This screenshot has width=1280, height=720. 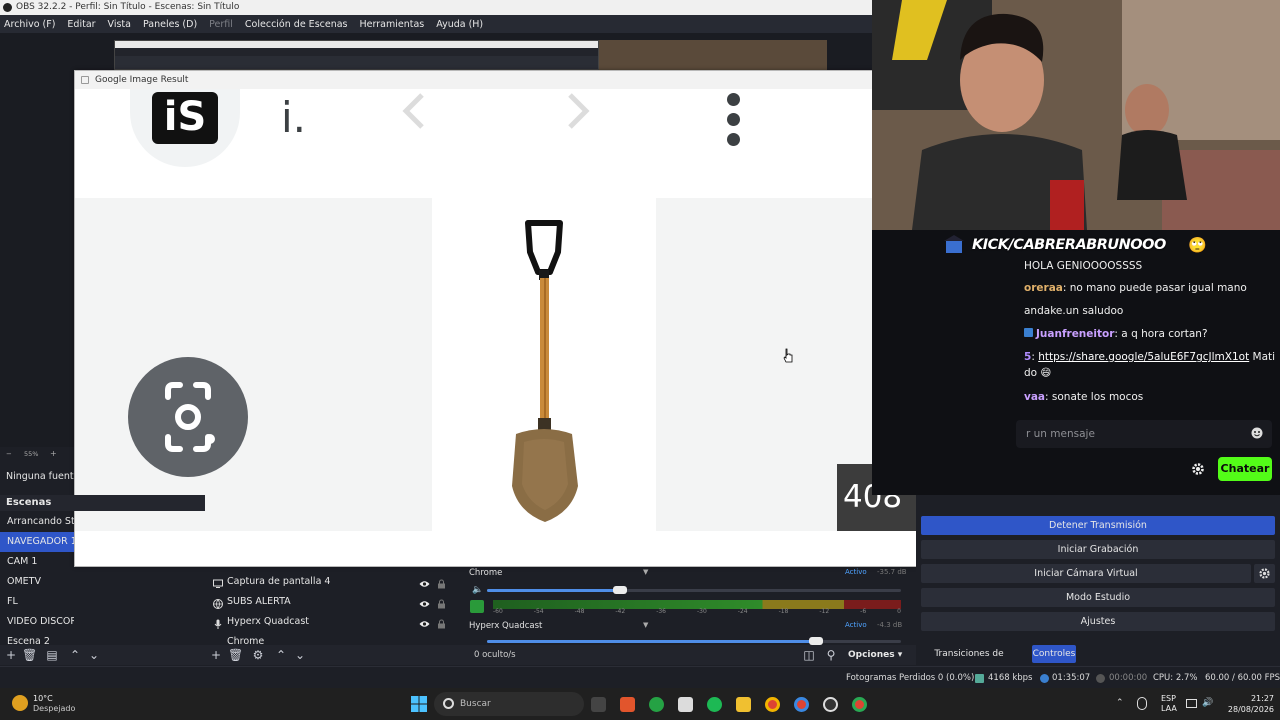 What do you see at coordinates (218, 640) in the screenshot?
I see `audio-output-icon` at bounding box center [218, 640].